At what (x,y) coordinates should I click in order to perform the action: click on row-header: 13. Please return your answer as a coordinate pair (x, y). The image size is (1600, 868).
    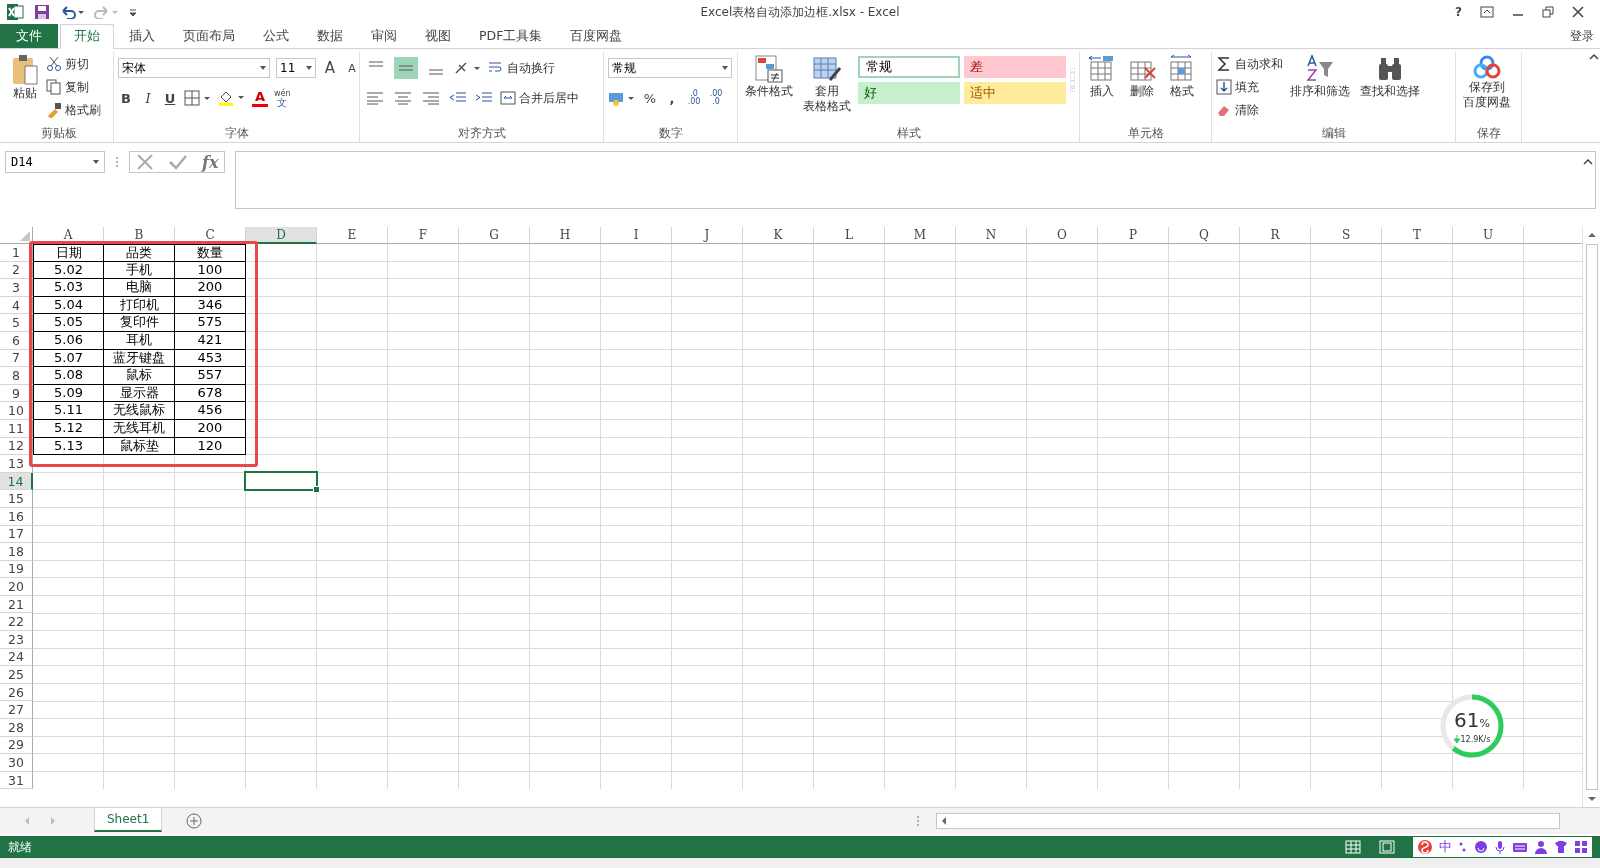
    Looking at the image, I should click on (16, 464).